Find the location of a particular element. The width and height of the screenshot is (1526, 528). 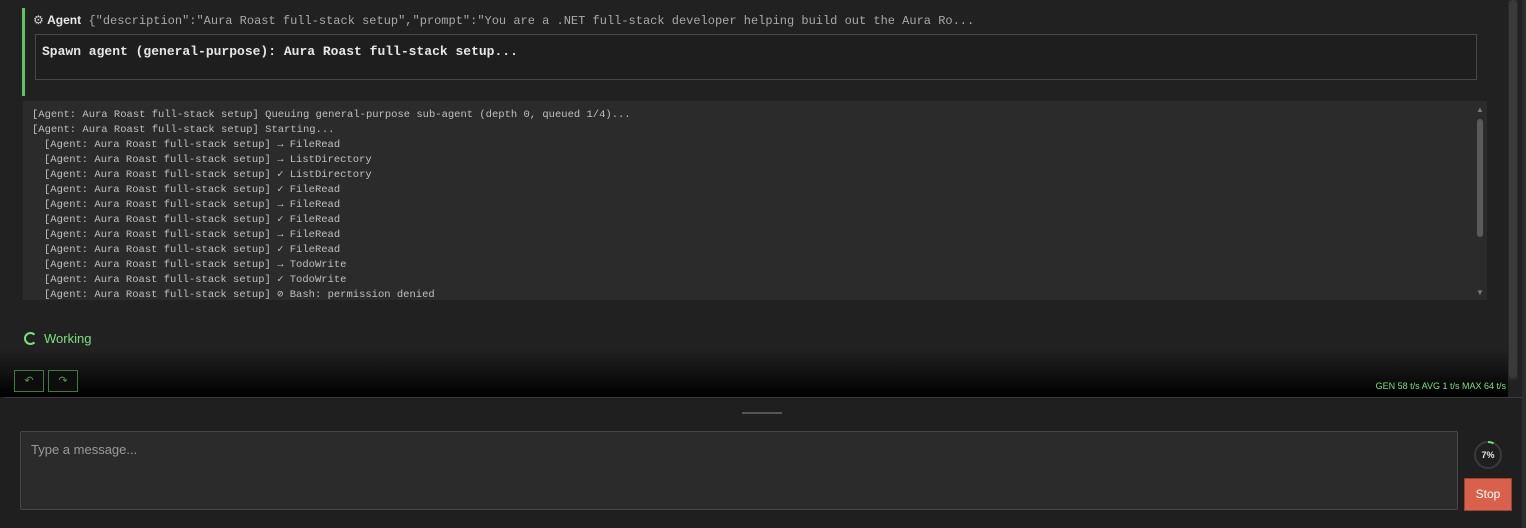

chat-scrollbar-thumb is located at coordinates (1513, 189).